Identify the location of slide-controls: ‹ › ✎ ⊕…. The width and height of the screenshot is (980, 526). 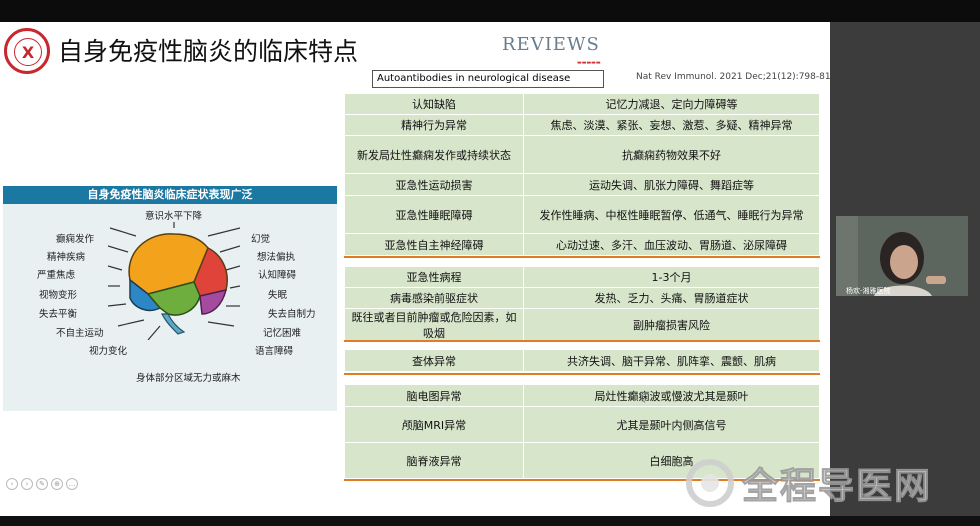
(43, 482).